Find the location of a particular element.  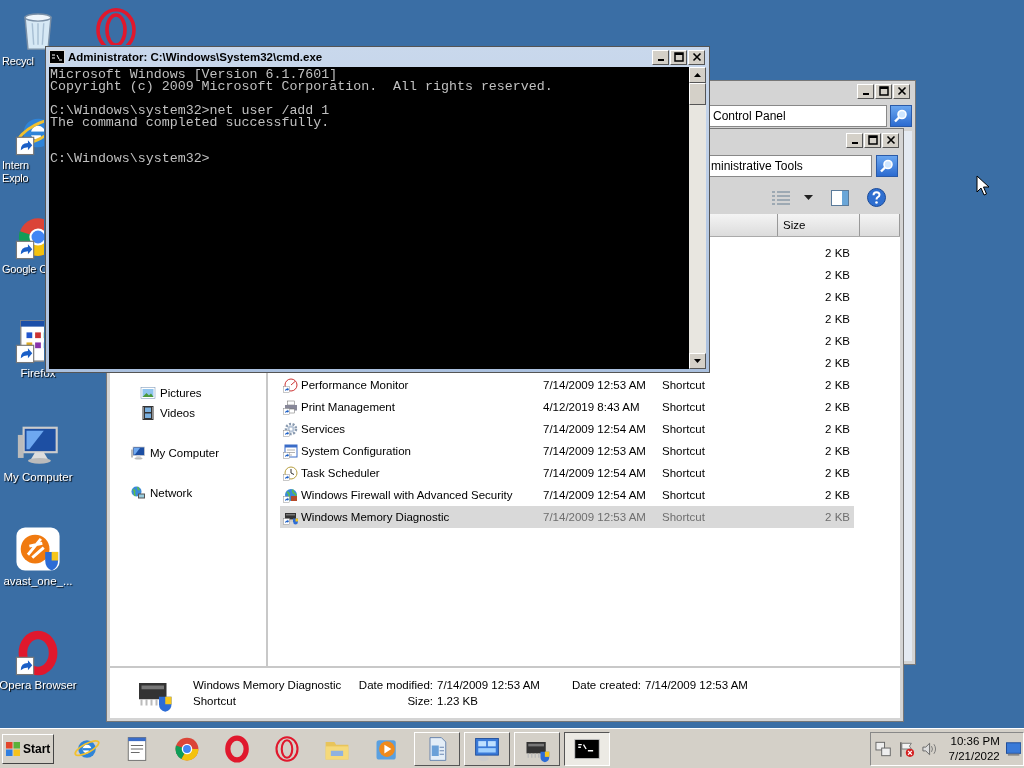

file-row: Services 7/14/2009 12:54 AM Shortcut 2 KB is located at coordinates (567, 429).